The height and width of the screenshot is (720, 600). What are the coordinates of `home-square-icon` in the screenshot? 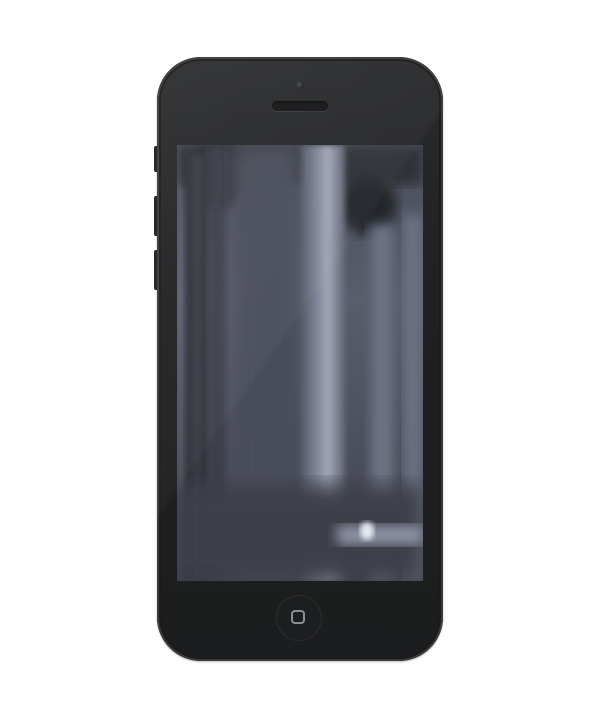 It's located at (298, 617).